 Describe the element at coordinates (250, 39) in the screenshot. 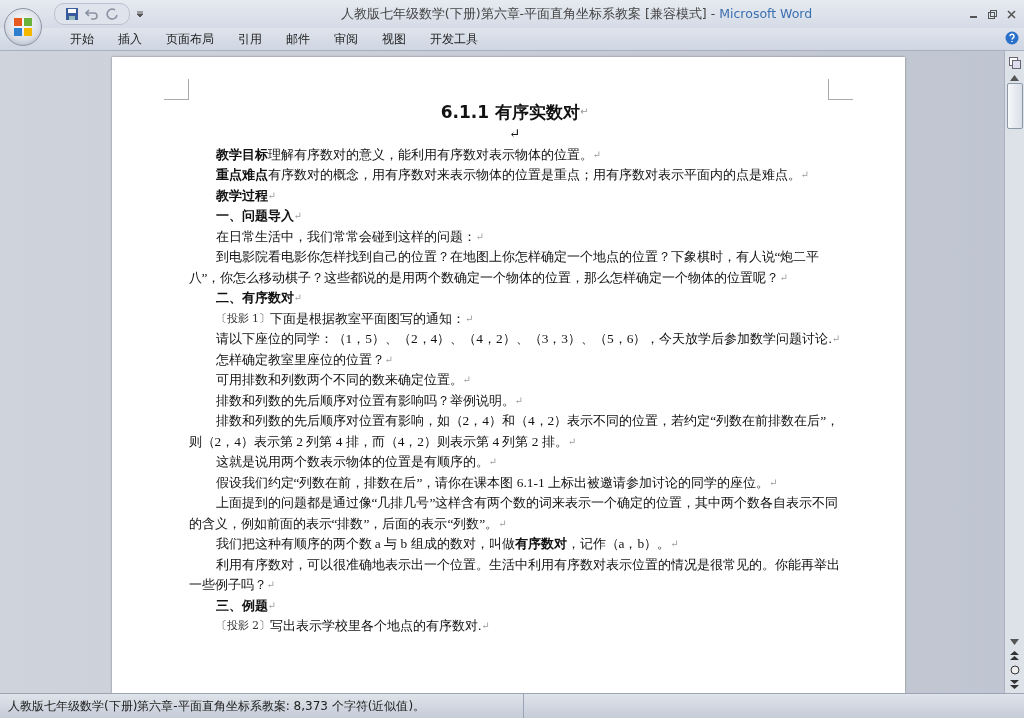

I see `ribbon-tab: 引用` at that location.